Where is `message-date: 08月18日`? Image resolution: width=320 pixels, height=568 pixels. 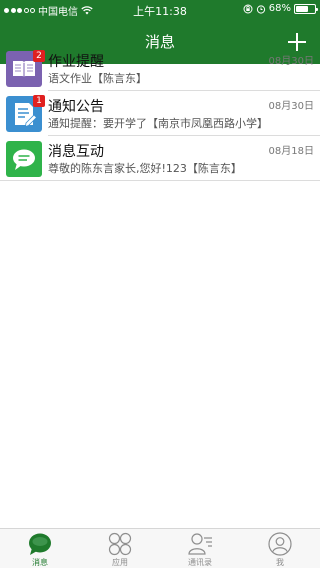
message-date: 08月18日 is located at coordinates (291, 151).